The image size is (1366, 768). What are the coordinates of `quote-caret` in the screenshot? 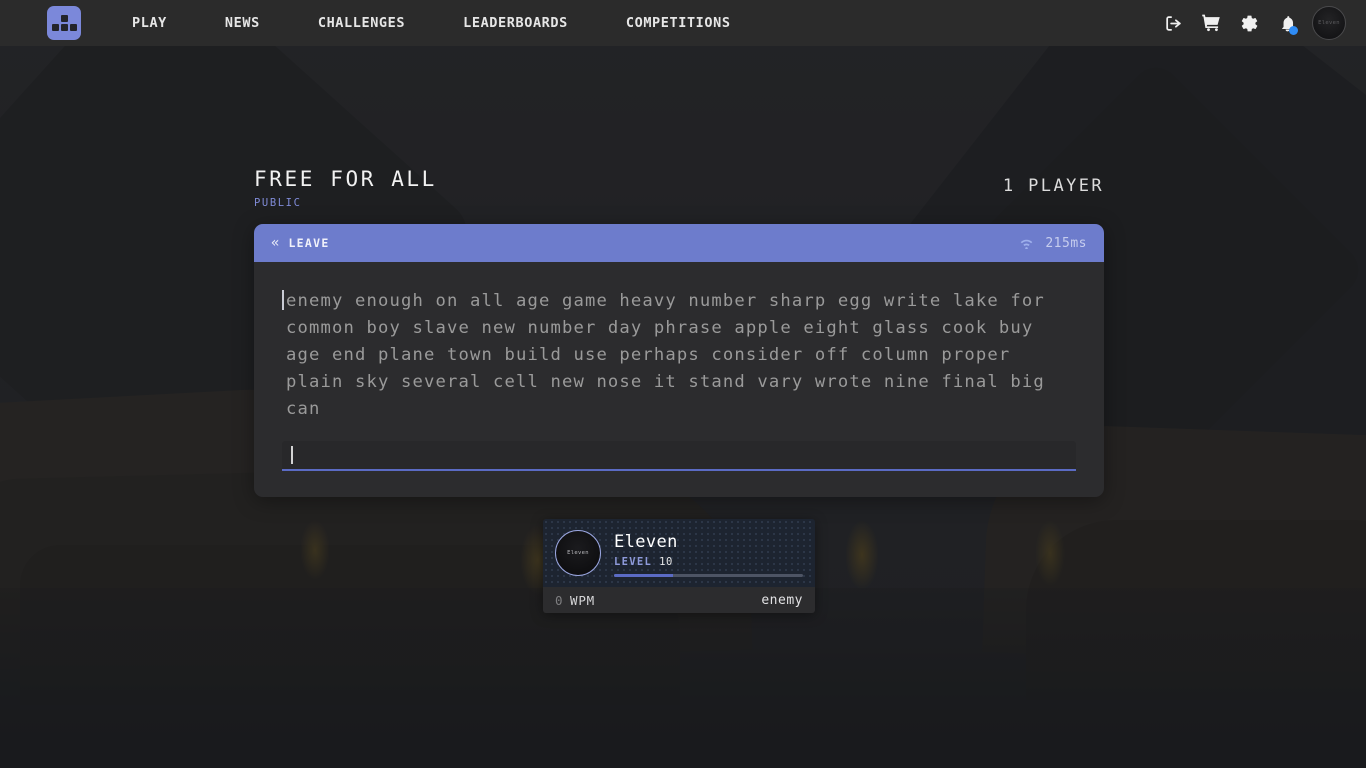 It's located at (283, 300).